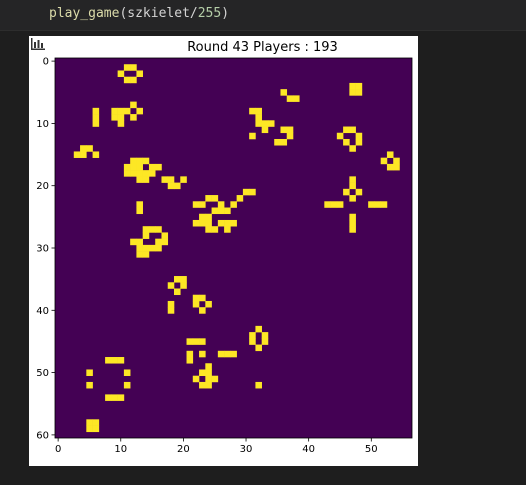 The width and height of the screenshot is (526, 485). Describe the element at coordinates (42, 373) in the screenshot. I see `y-tick-label: 50` at that location.